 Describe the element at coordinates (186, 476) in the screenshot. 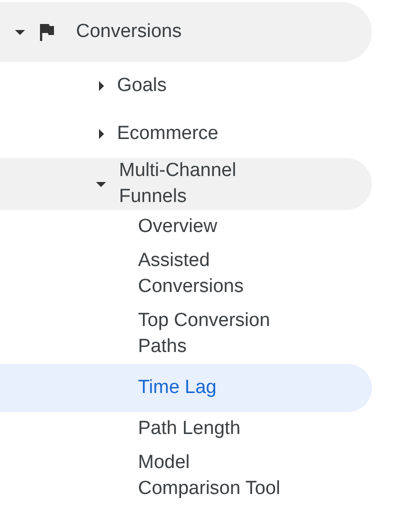

I see `nav-item: Model Comparison Tool` at that location.